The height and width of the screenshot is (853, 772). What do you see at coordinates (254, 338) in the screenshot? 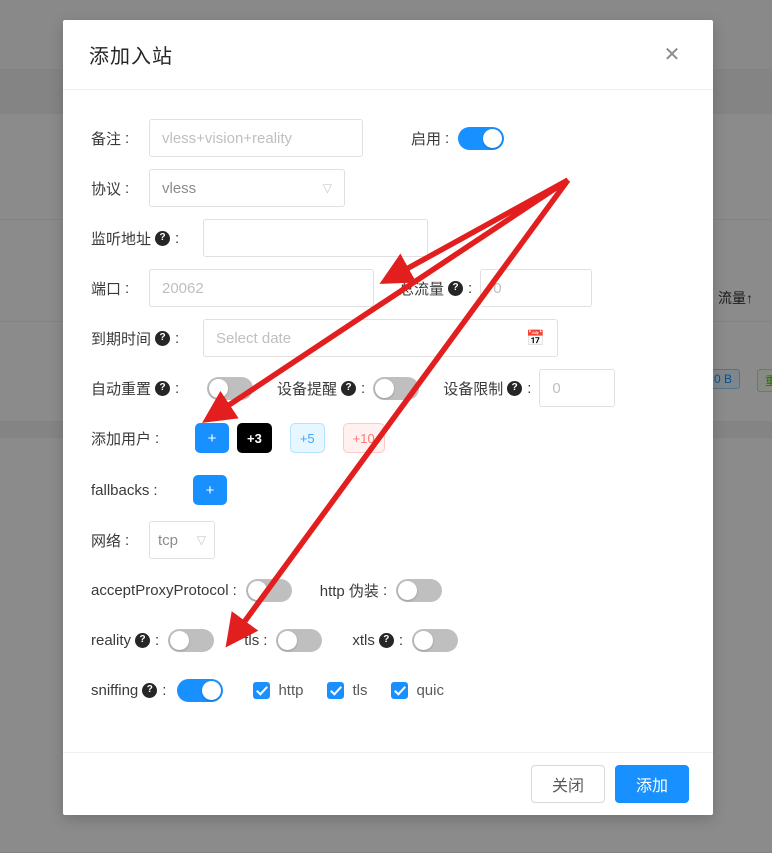
I see `expire-time-placeholder: Select date` at bounding box center [254, 338].